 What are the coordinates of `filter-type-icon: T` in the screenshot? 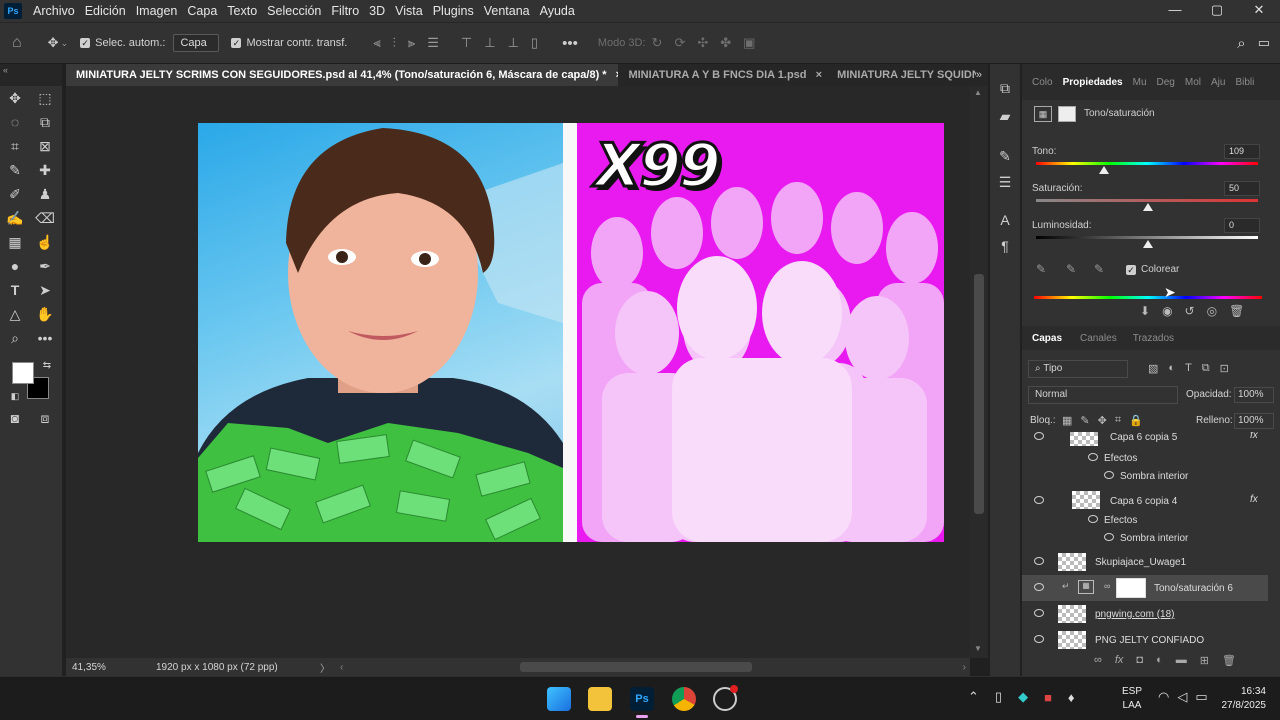 It's located at (1188, 368).